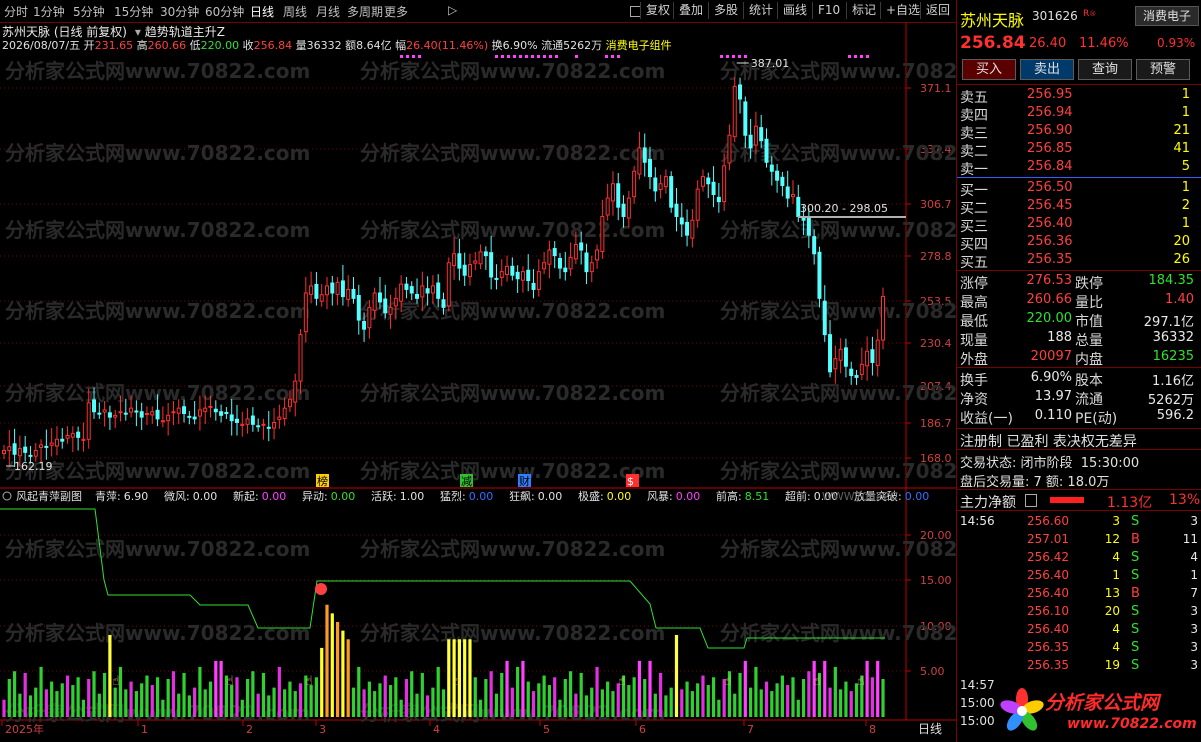 The width and height of the screenshot is (1201, 742). Describe the element at coordinates (1176, 43) in the screenshot. I see `sector-pct: 0.93%` at that location.